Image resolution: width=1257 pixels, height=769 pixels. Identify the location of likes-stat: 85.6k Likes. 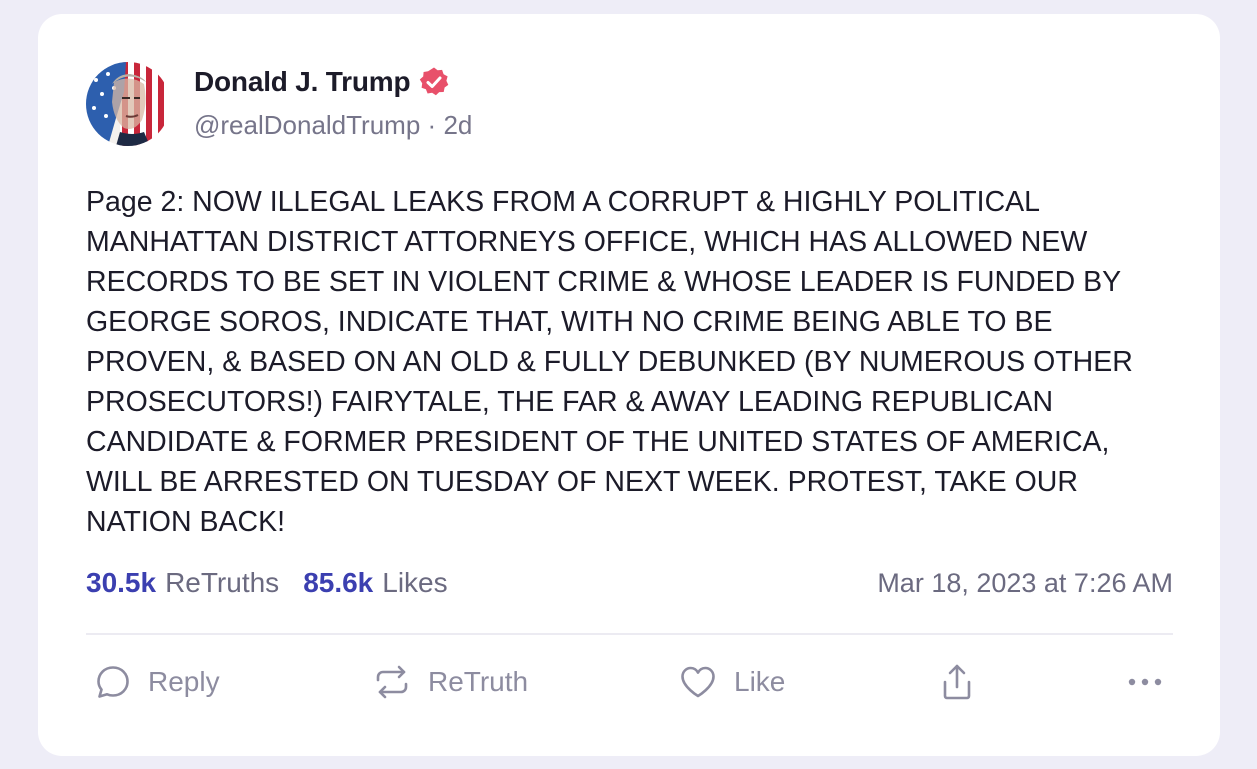
(375, 583).